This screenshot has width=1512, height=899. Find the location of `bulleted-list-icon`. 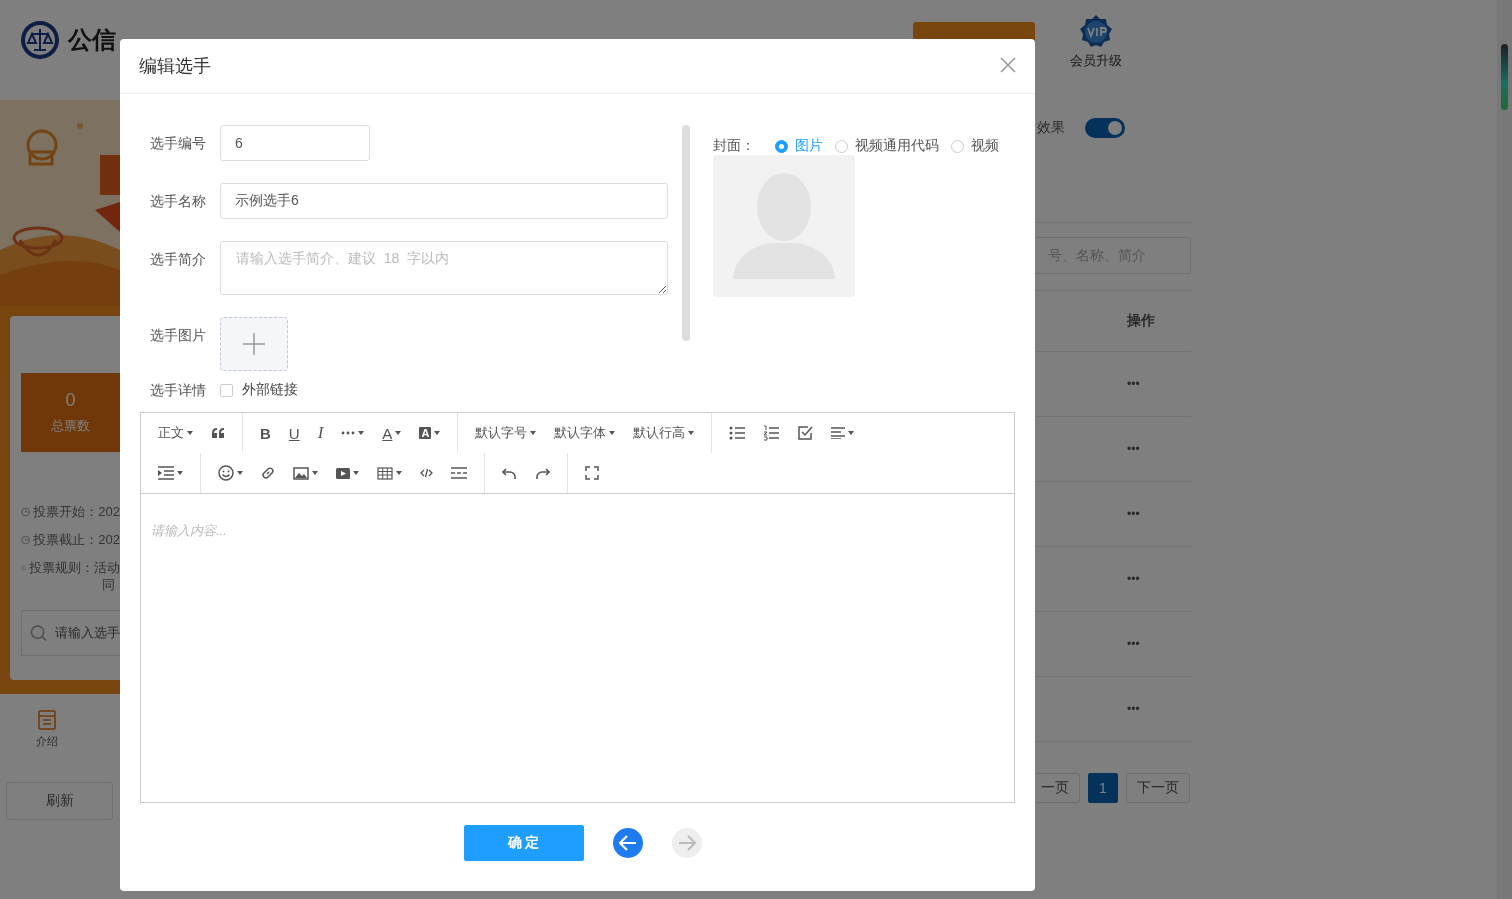

bulleted-list-icon is located at coordinates (737, 433).